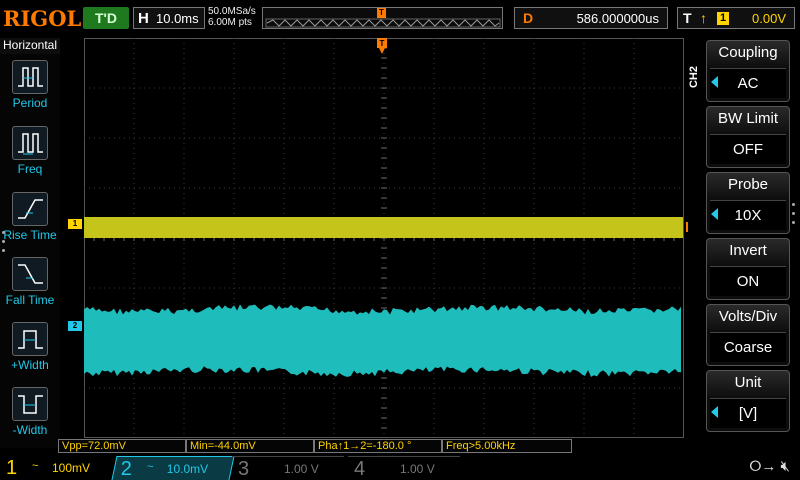  What do you see at coordinates (793, 216) in the screenshot?
I see `menu-scroll-dots` at bounding box center [793, 216].